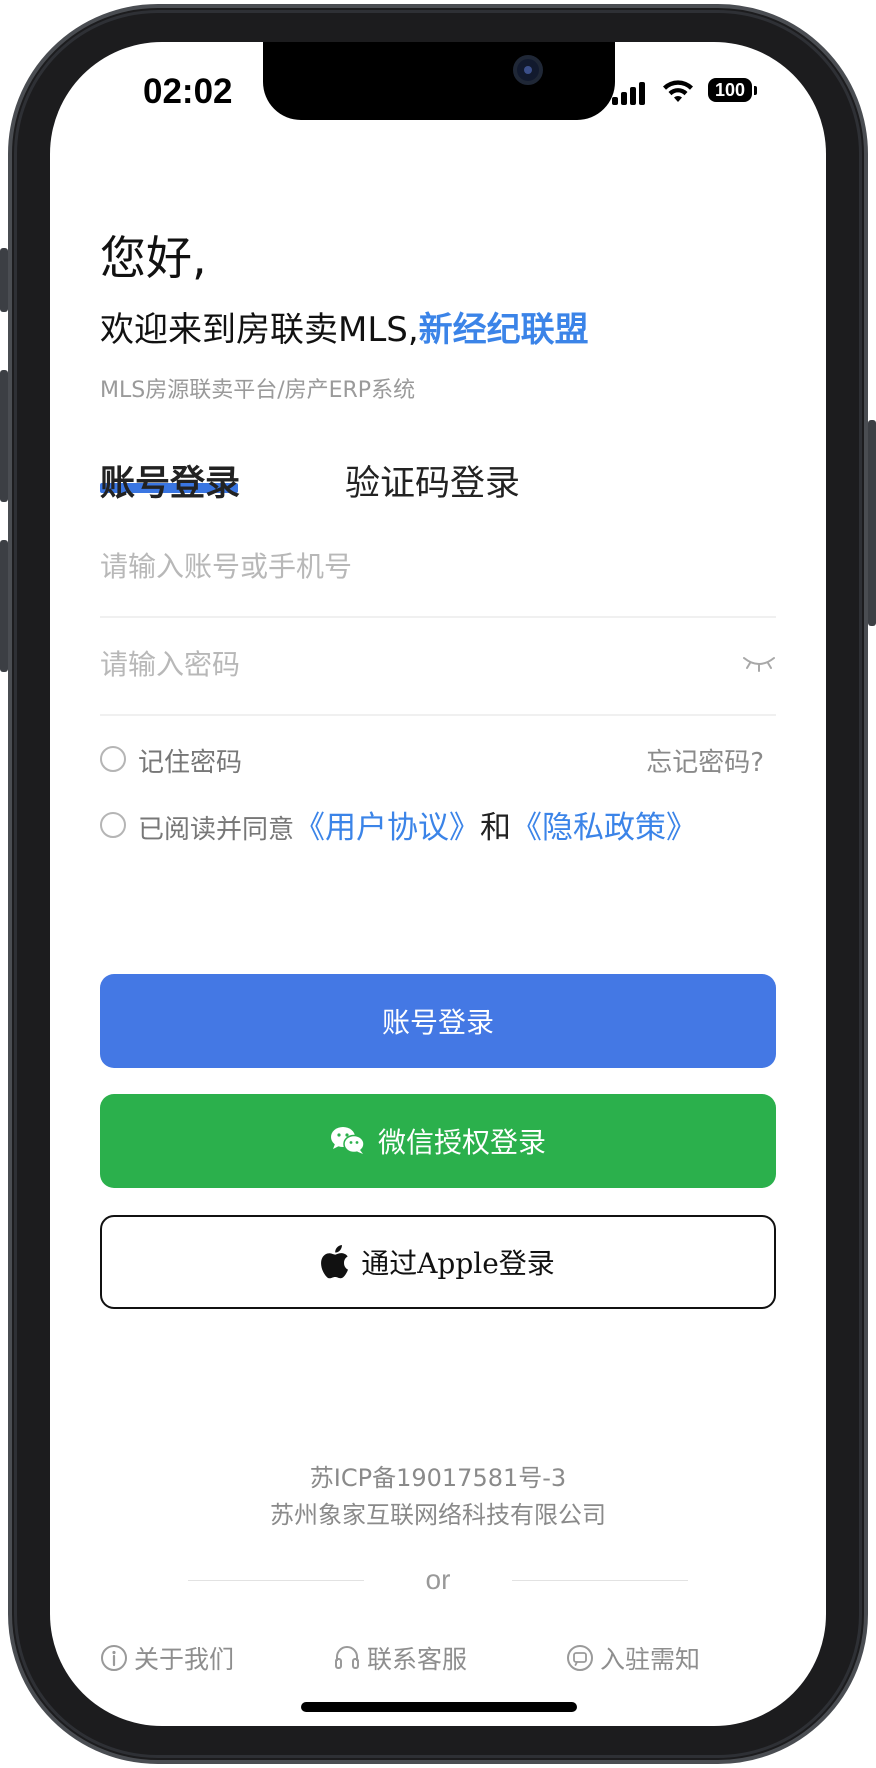 The image size is (876, 1768). I want to click on apple-login-button-label: 通过Apple登录, so click(458, 1263).